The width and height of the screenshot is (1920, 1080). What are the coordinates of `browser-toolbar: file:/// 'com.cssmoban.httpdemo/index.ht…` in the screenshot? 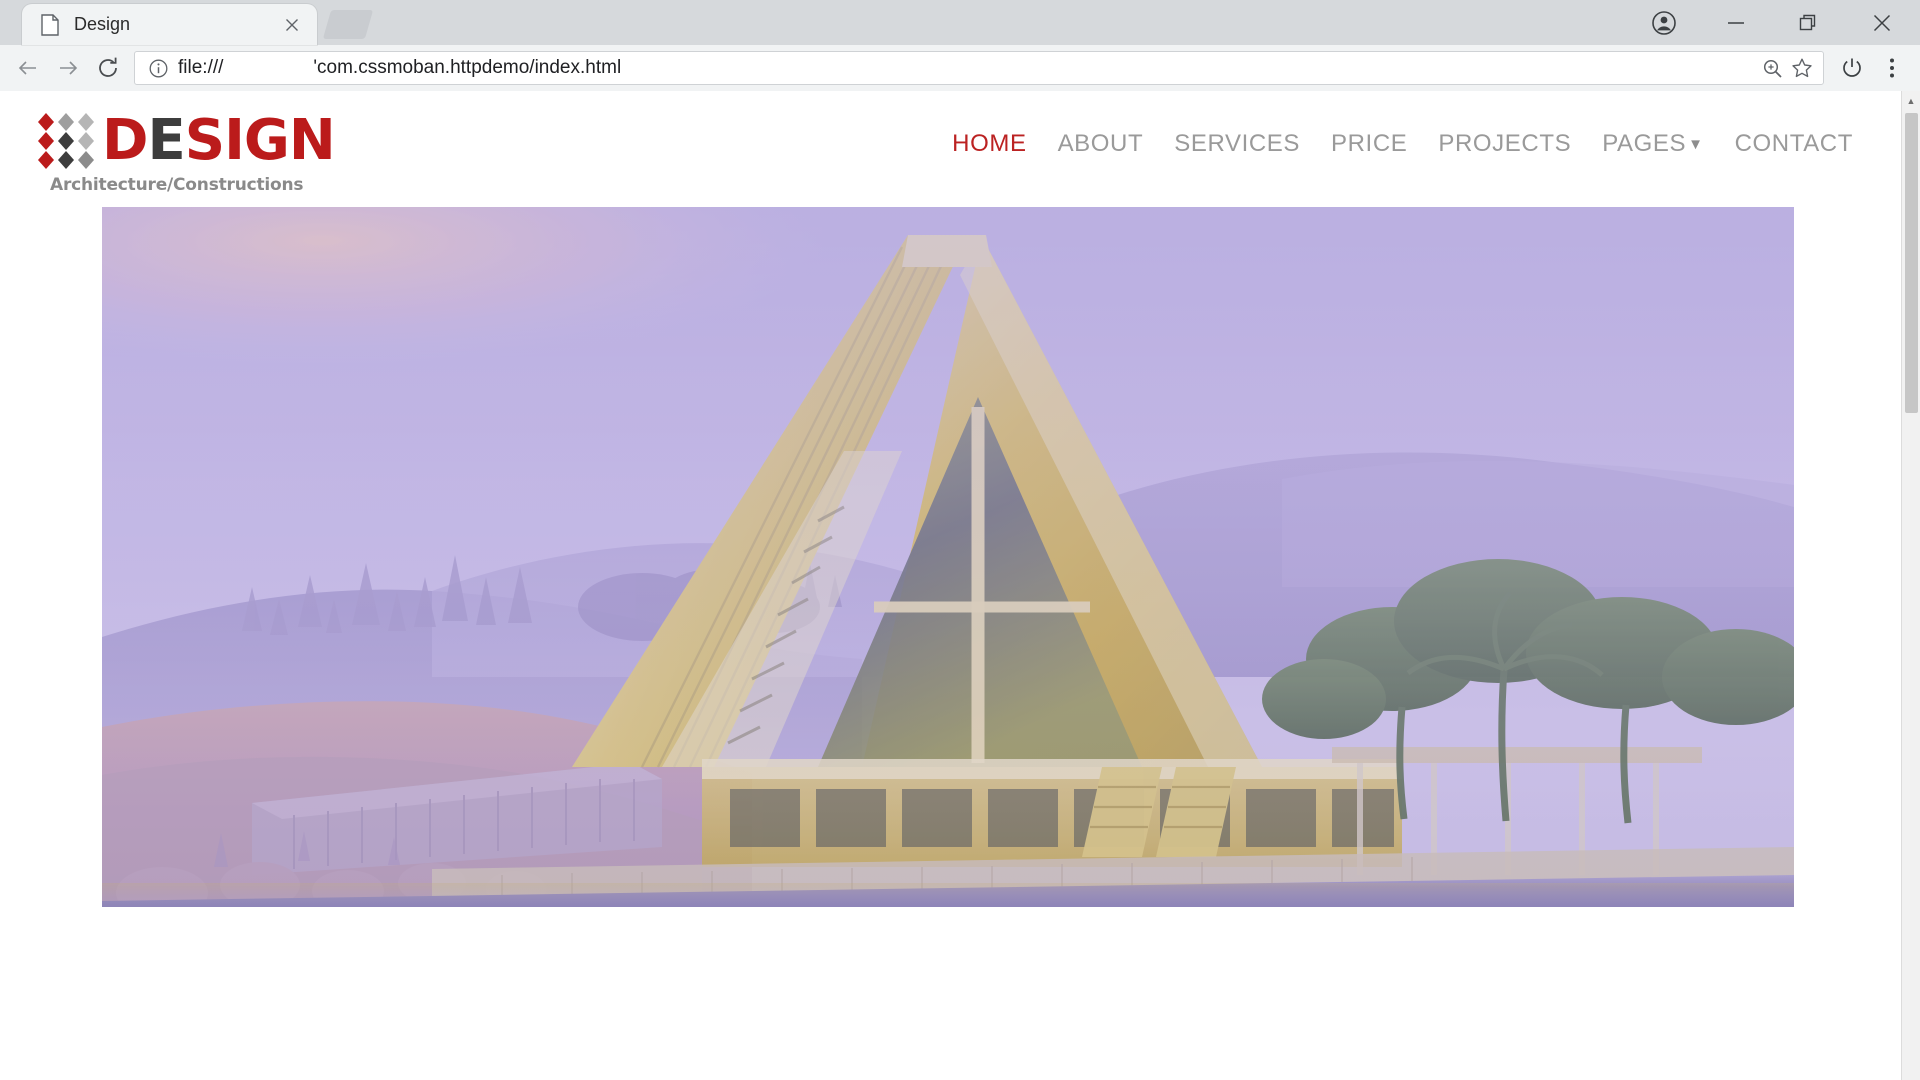 It's located at (960, 68).